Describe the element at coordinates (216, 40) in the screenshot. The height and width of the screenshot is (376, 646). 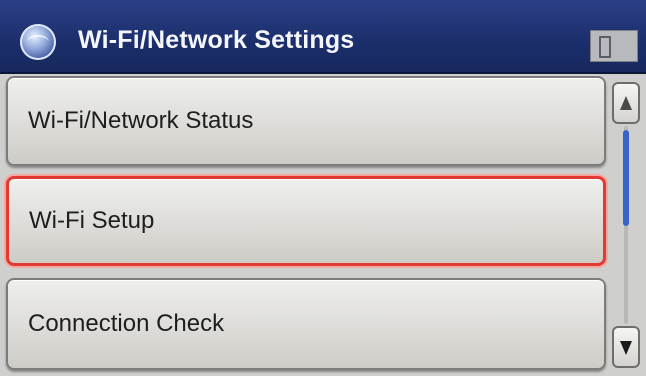
I see `page-title: Wi-Fi/Network Settings` at that location.